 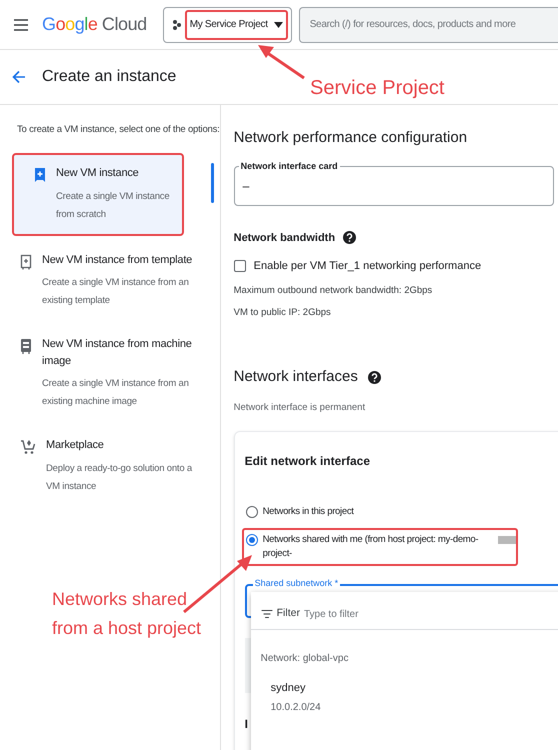 I want to click on network-heading: Network: global-vpc, so click(x=305, y=659).